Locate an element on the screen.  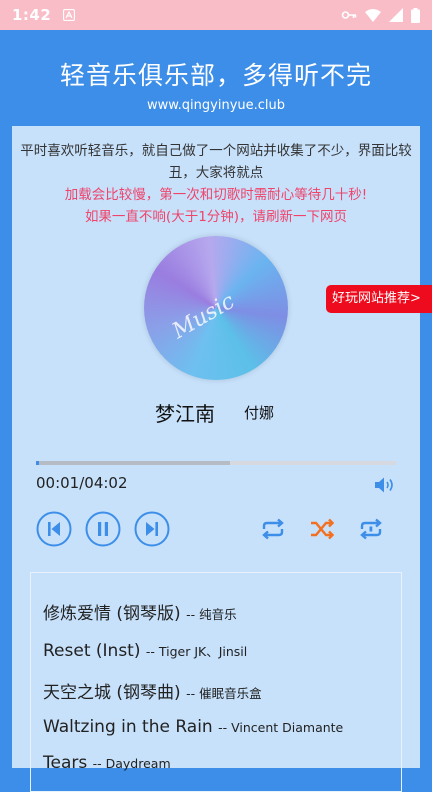
battery-icon is located at coordinates (415, 15).